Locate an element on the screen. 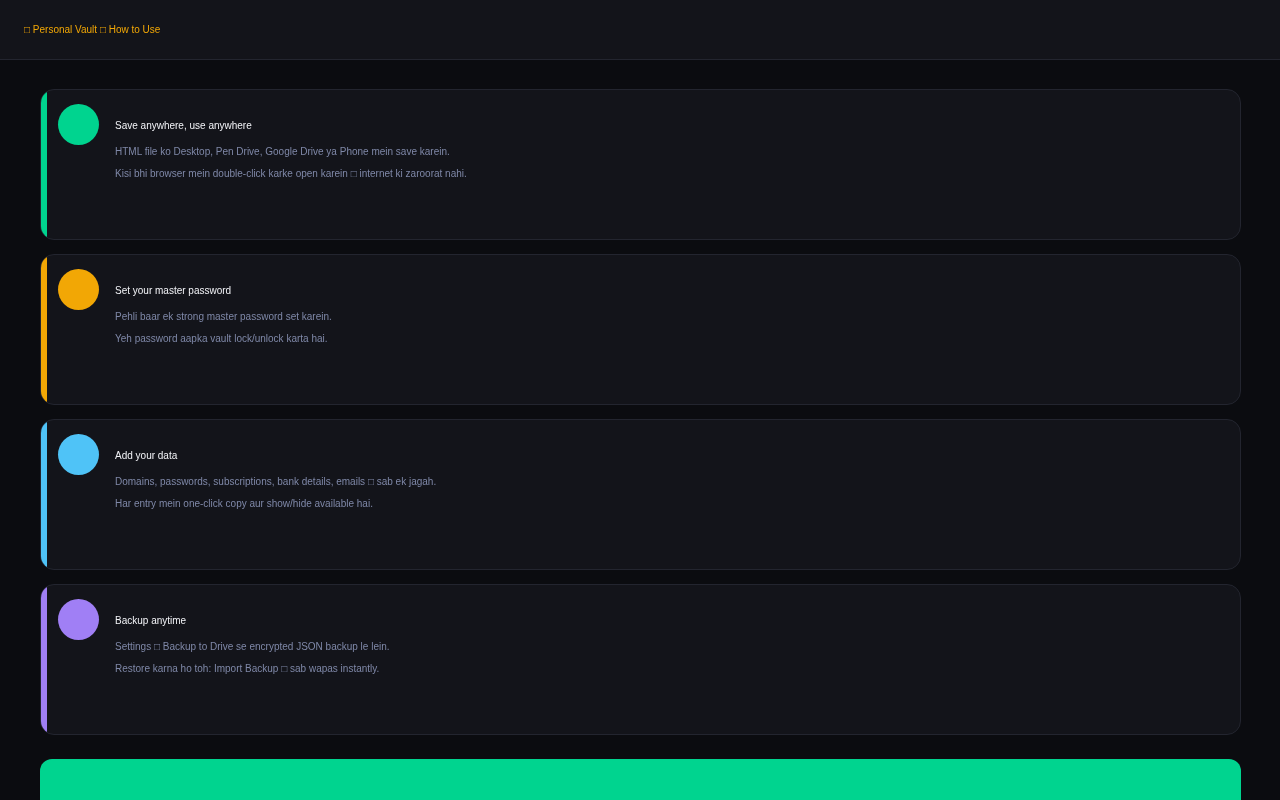 The width and height of the screenshot is (1280, 800). step-description: HTML file ko Desktop, Pen Drive, Google Drive ya Phone mein save karein. is located at coordinates (283, 152).